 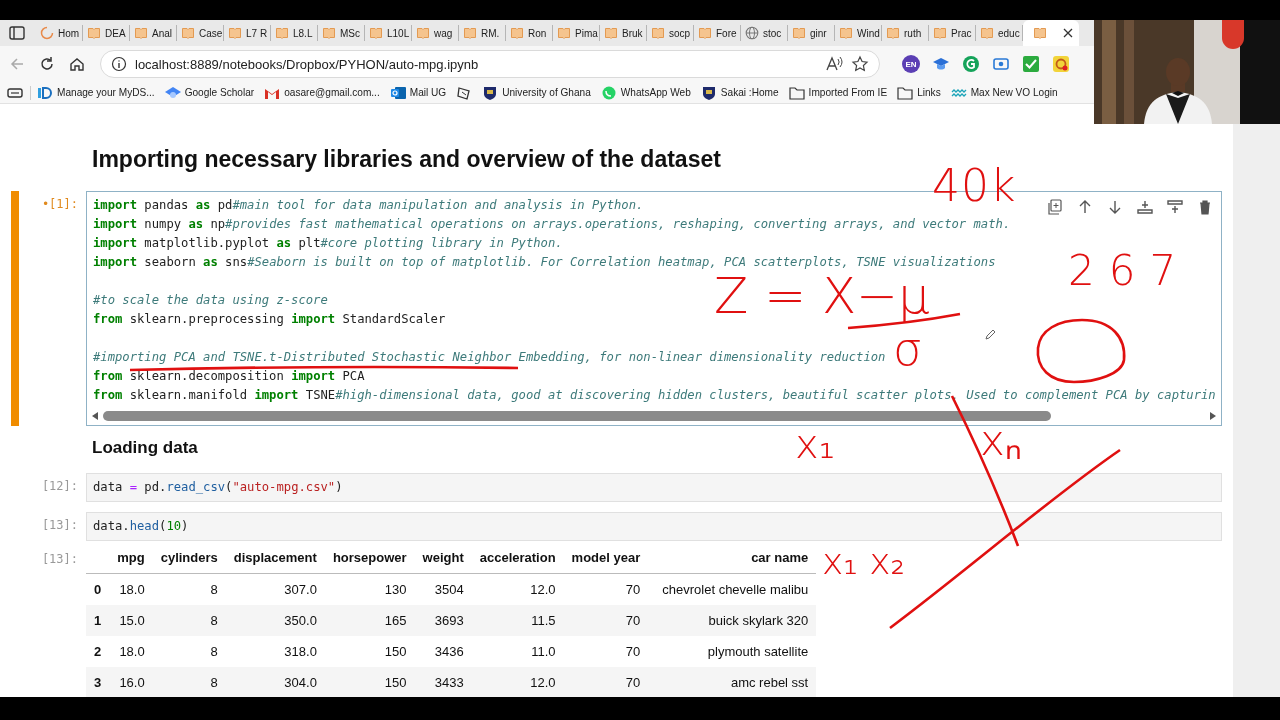 I want to click on browser-tab: Ron, so click(x=529, y=33).